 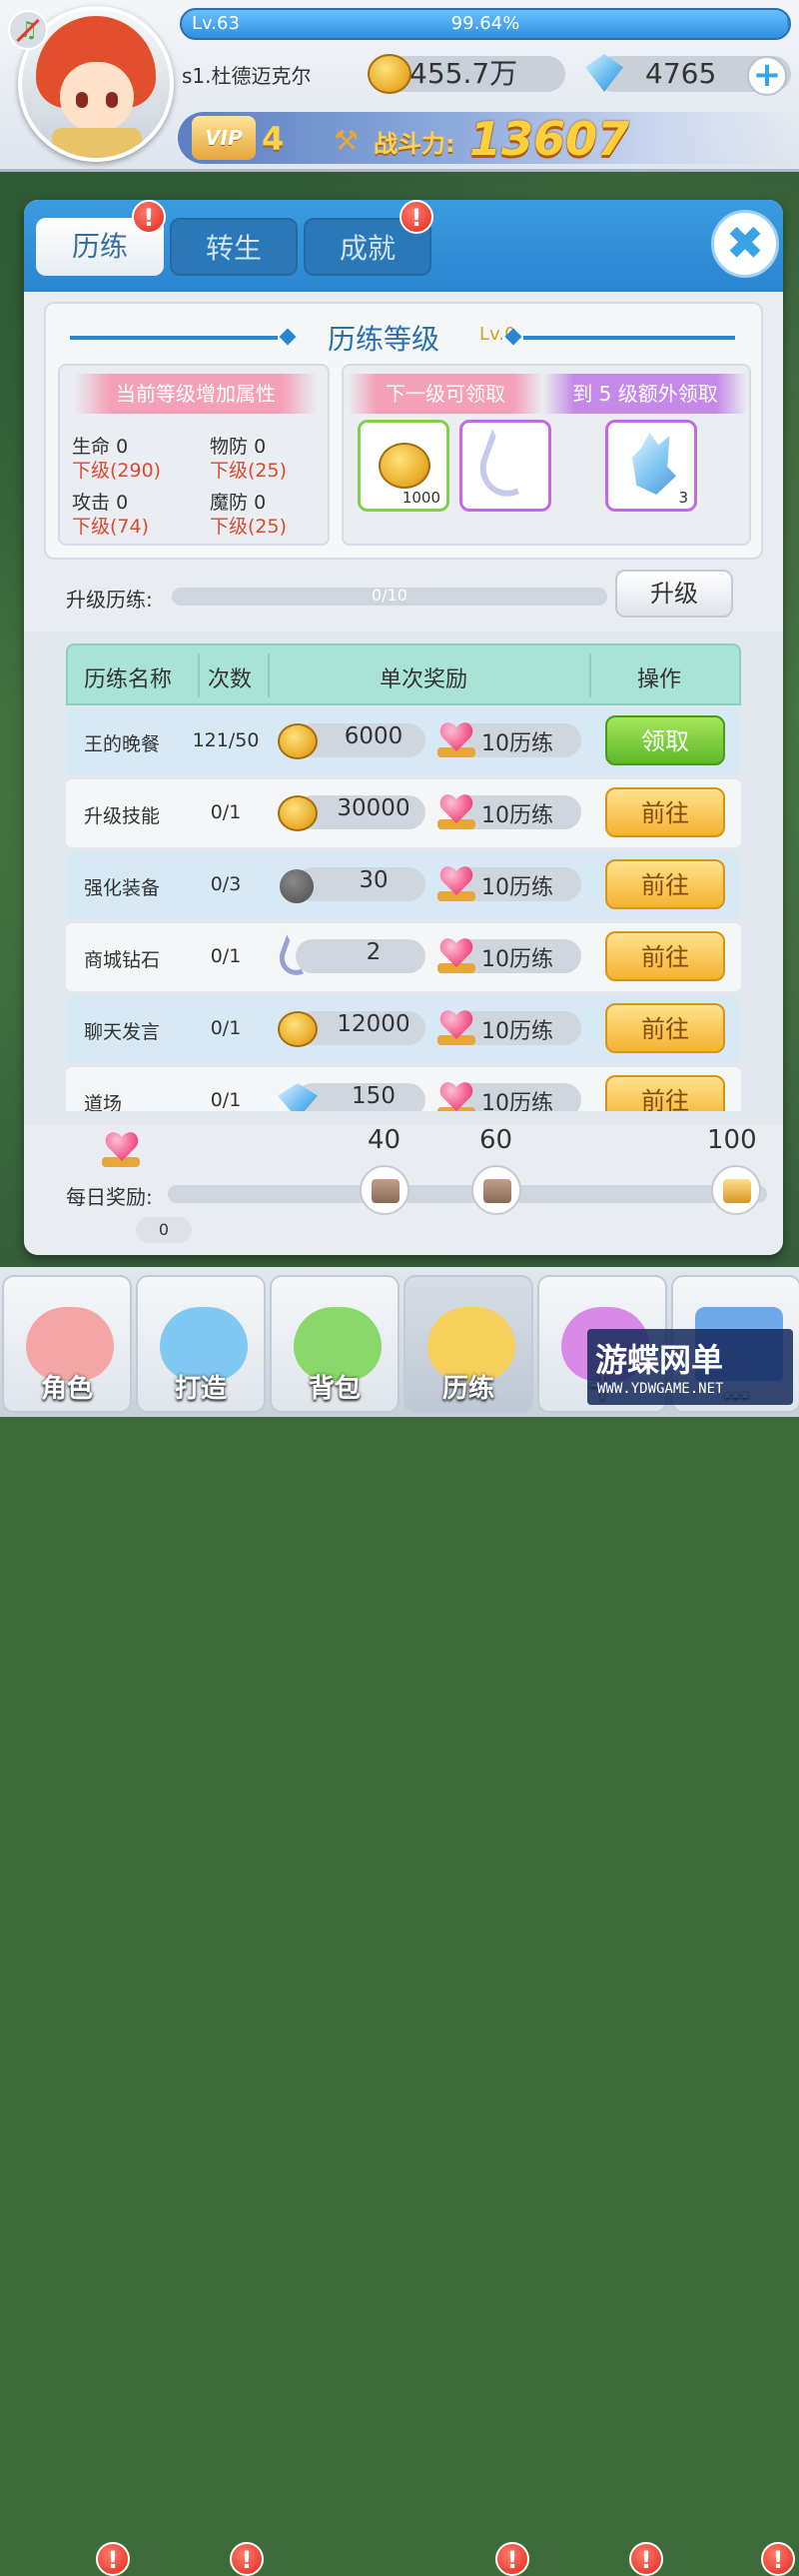 What do you see at coordinates (665, 740) in the screenshot?
I see `claim-button: 领取` at bounding box center [665, 740].